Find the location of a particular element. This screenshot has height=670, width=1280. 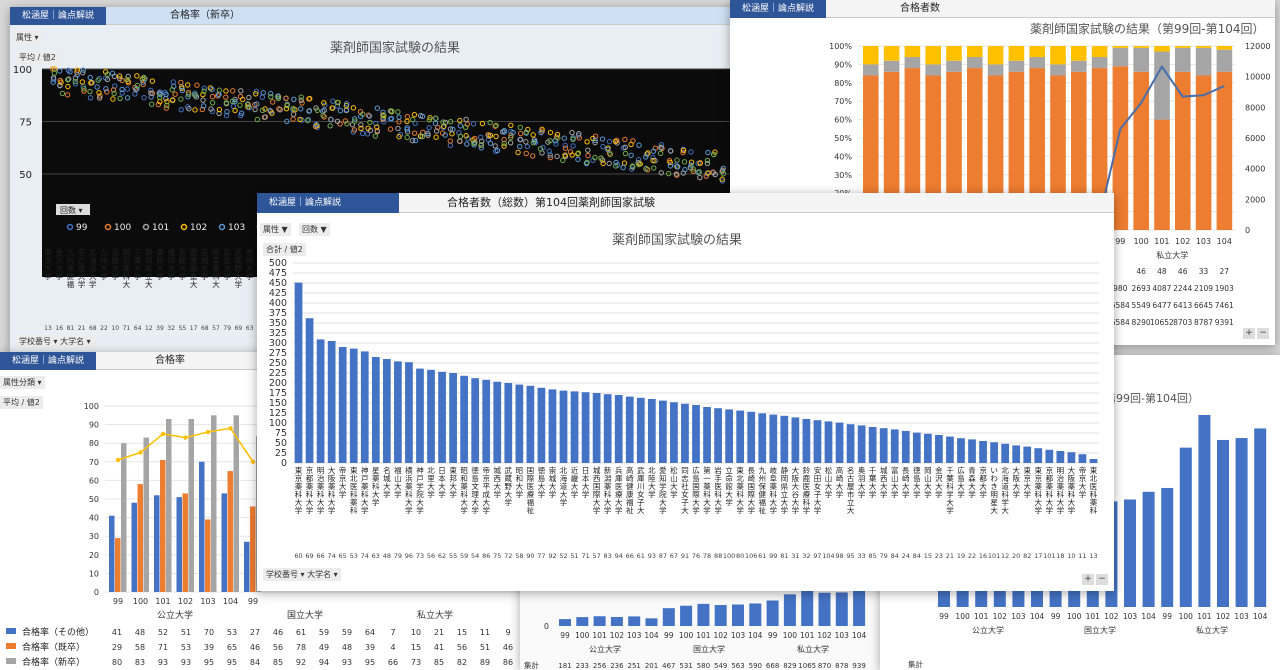

table-cell: 5549 is located at coordinates (1141, 305).